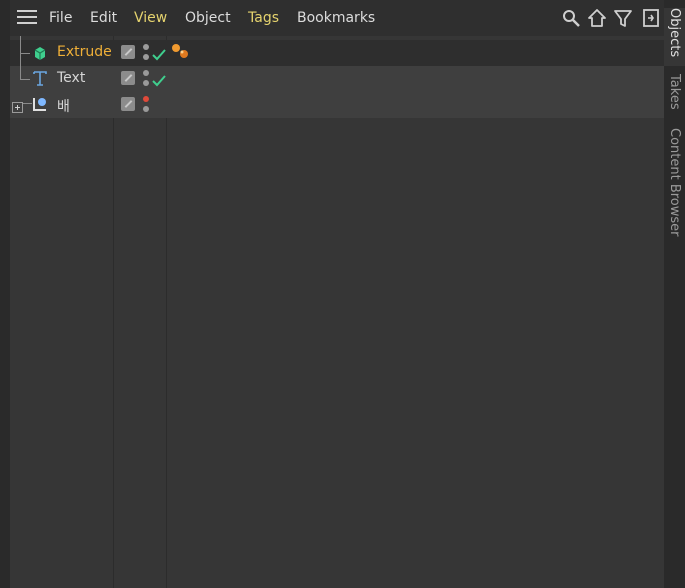  I want to click on hamburger-menu-icon, so click(27, 18).